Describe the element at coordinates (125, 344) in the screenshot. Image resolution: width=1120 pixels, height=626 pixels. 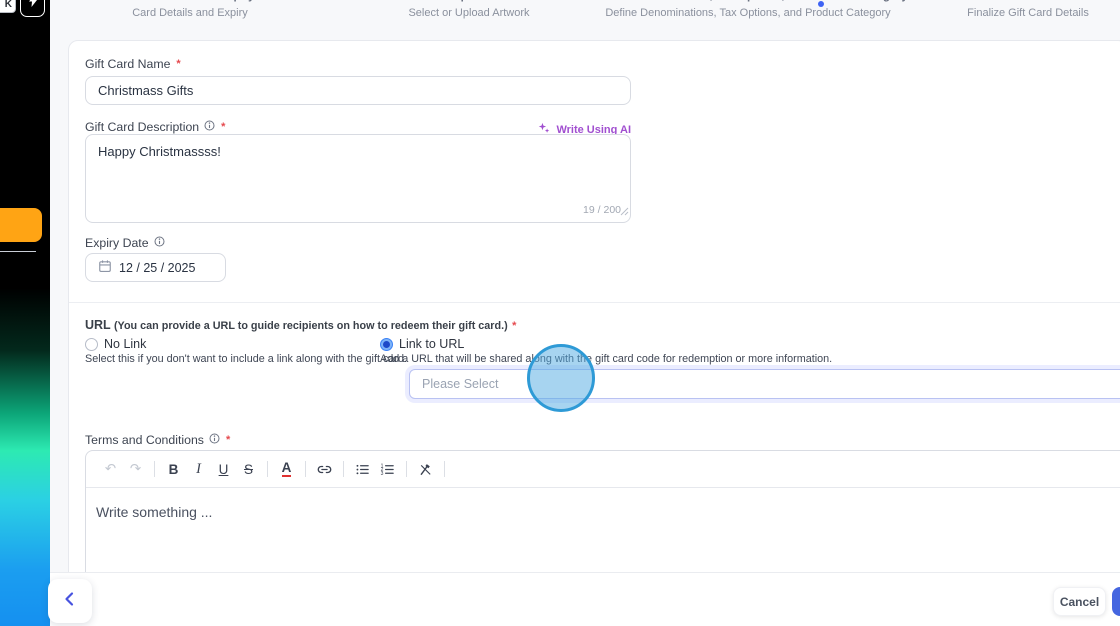
I see `no-link-label: No Link` at that location.